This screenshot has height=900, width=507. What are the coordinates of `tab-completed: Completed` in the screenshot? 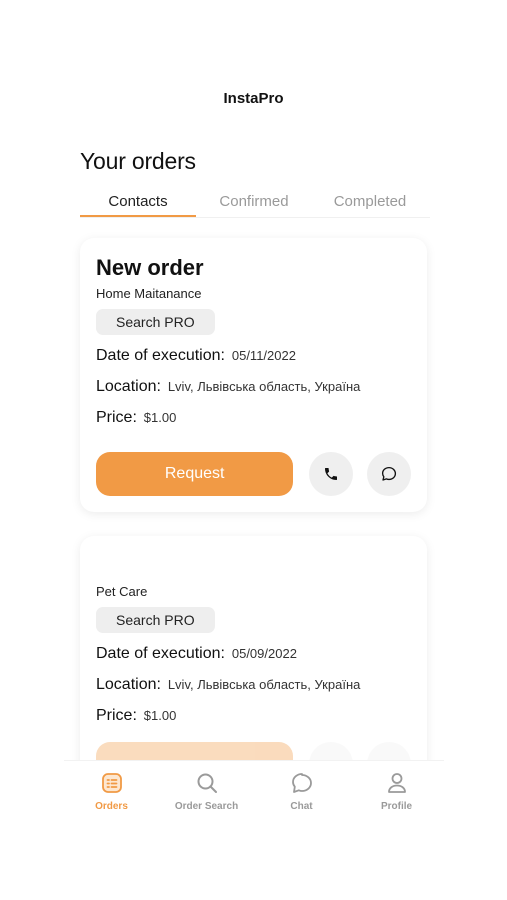 It's located at (370, 201).